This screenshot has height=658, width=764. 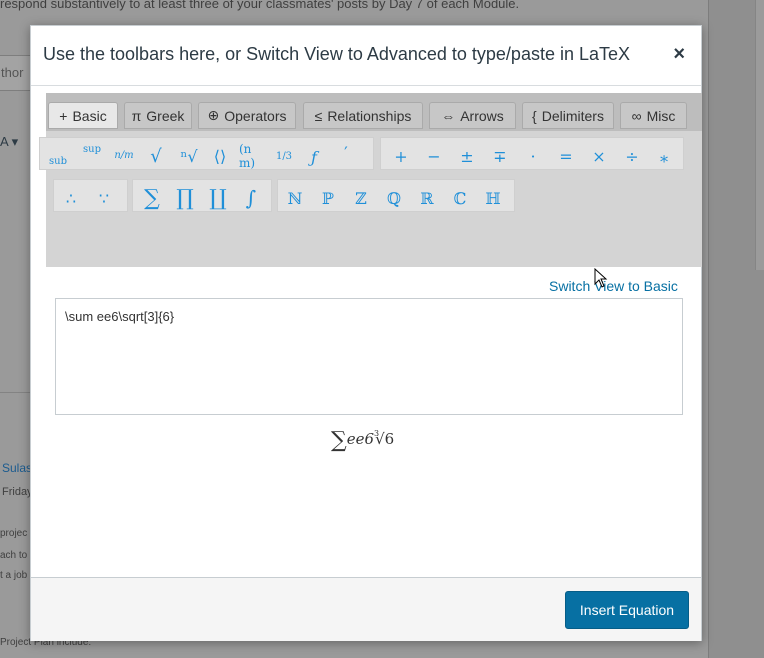 What do you see at coordinates (14, 555) in the screenshot?
I see `background-line-2: ach to` at bounding box center [14, 555].